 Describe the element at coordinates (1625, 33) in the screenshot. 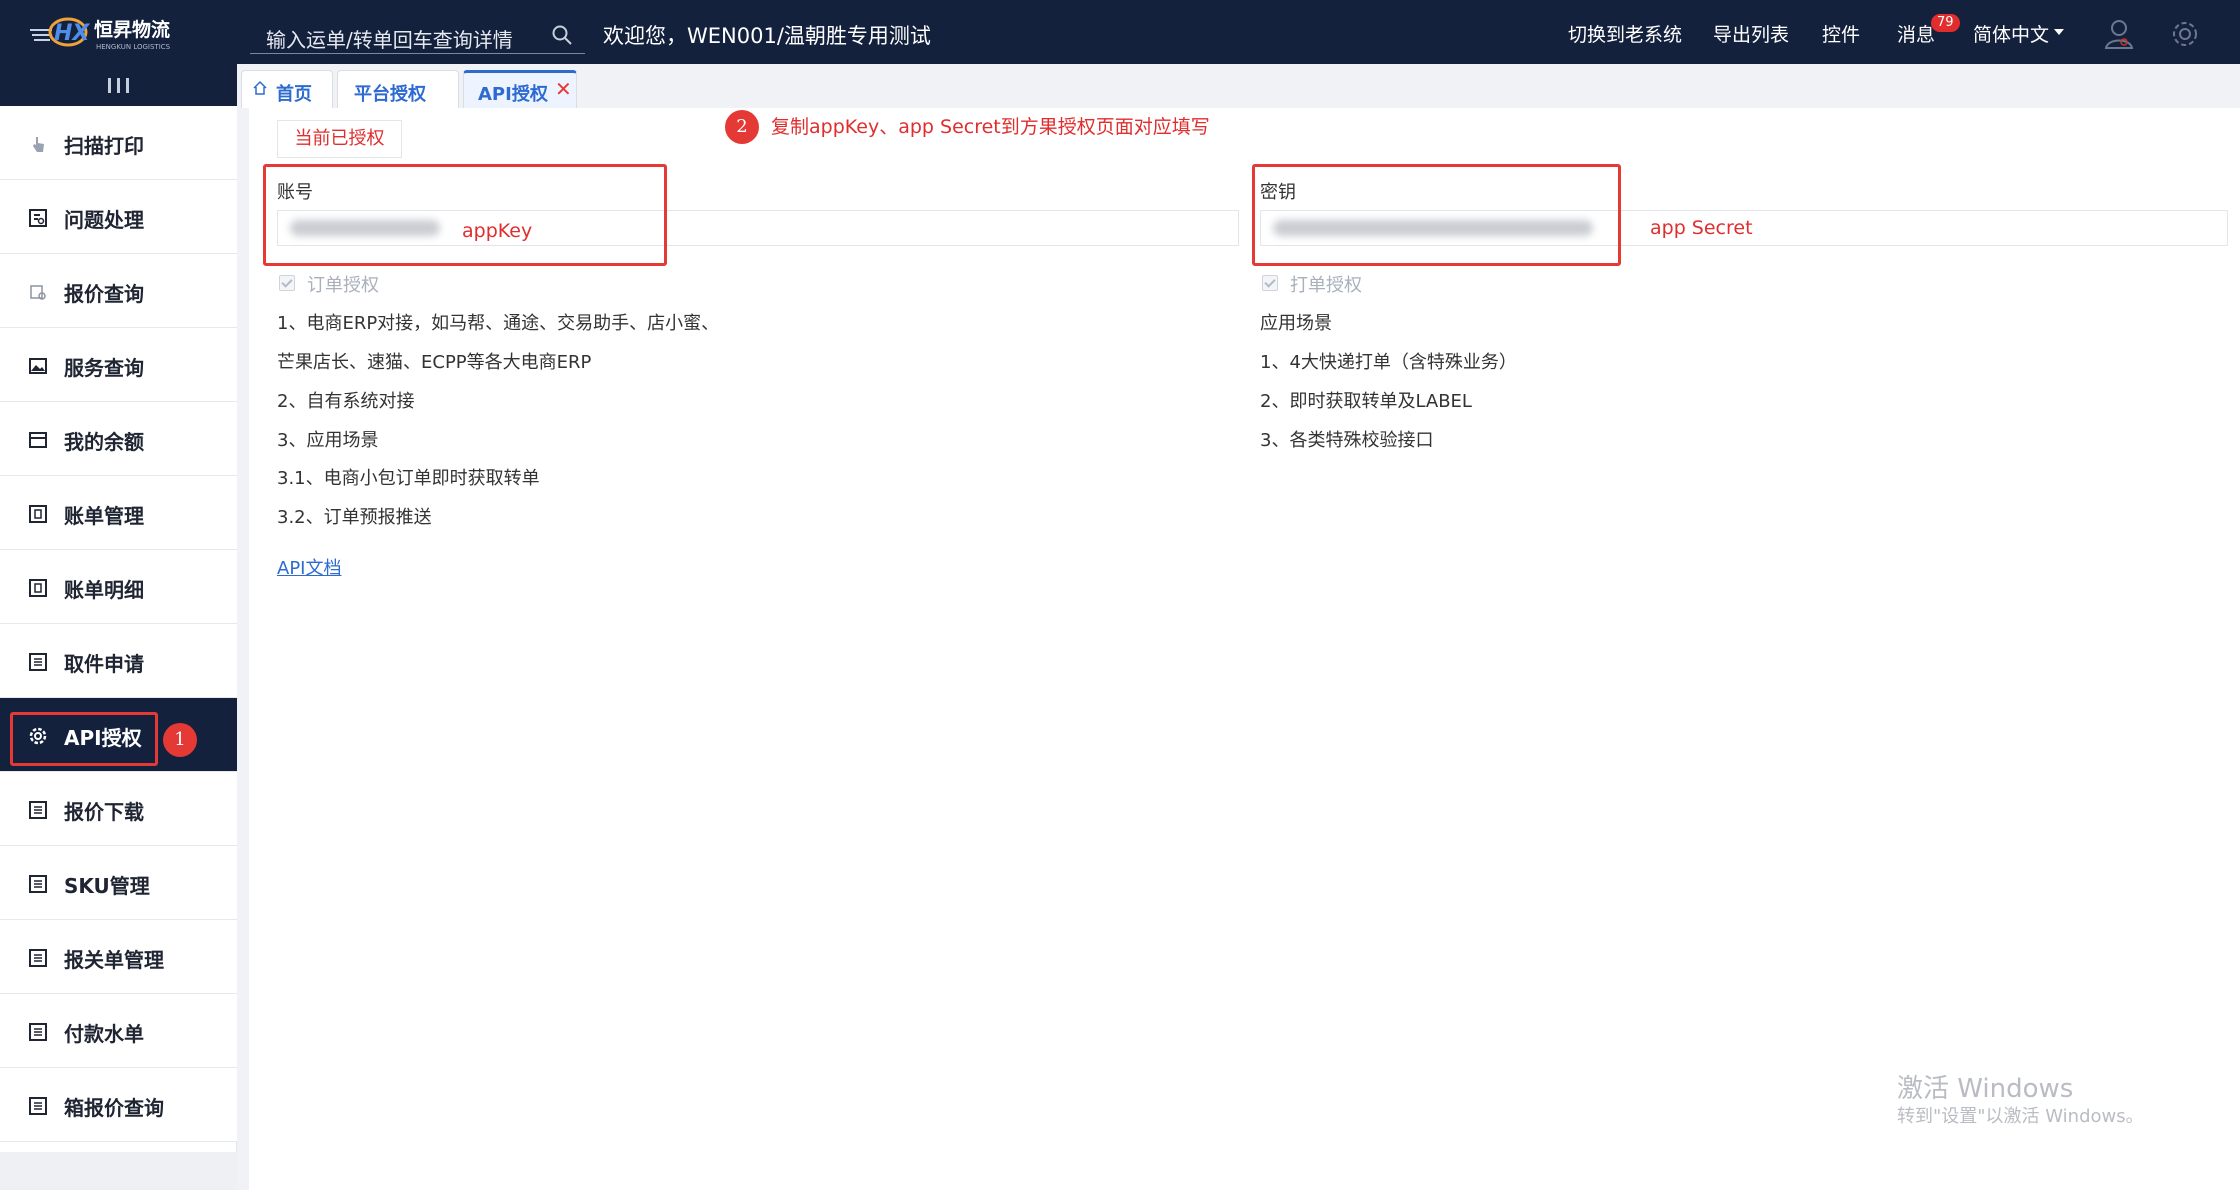

I see `switch-old-system-link: 切换到老系统` at that location.